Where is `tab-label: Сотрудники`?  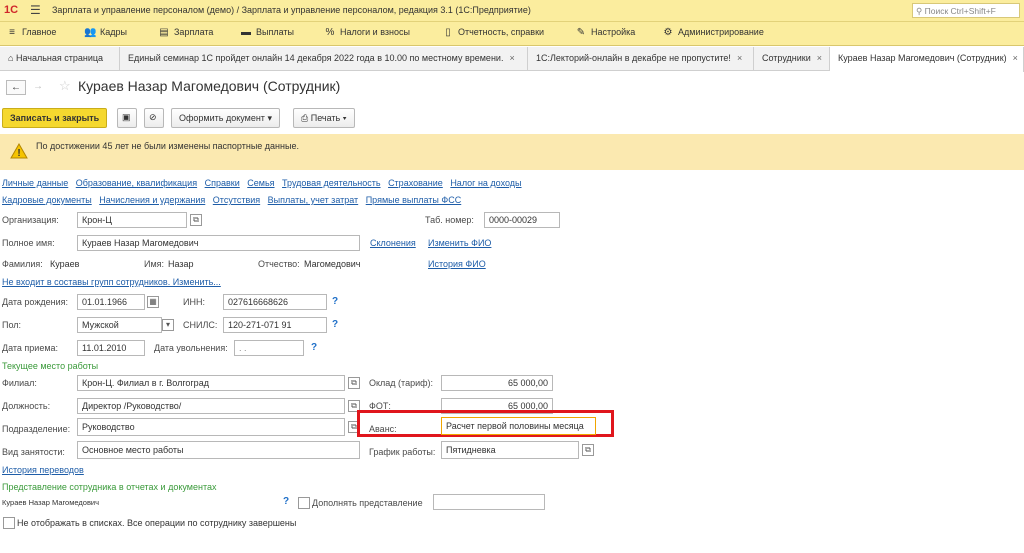
tab-label: Сотрудники is located at coordinates (786, 58).